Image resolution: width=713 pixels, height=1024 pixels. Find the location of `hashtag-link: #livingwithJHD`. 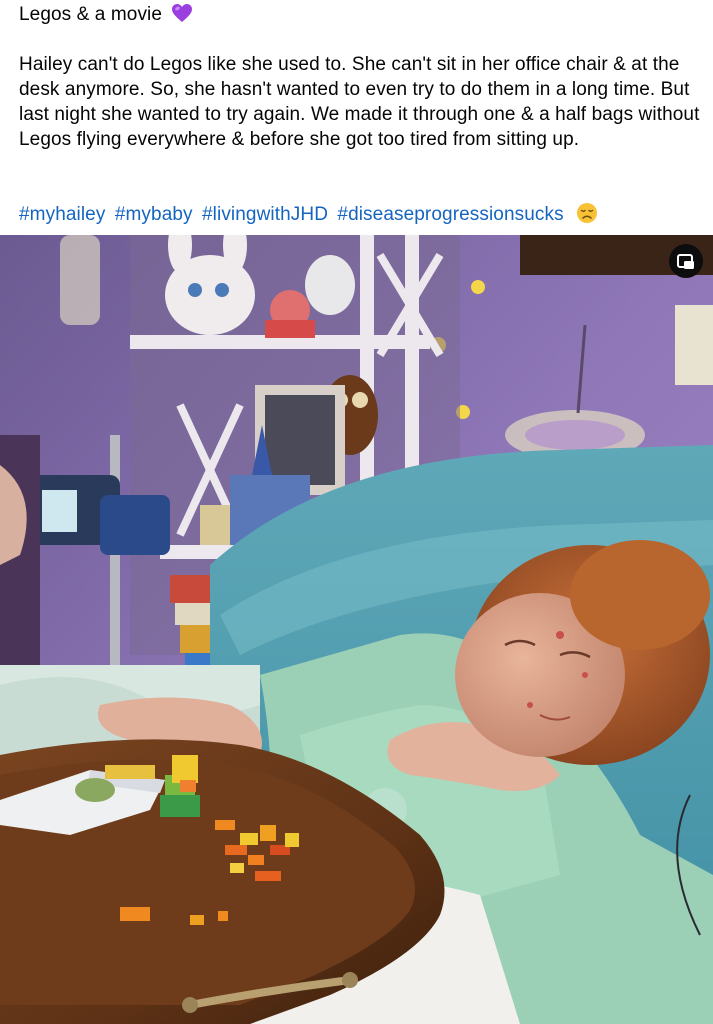

hashtag-link: #livingwithJHD is located at coordinates (265, 214).